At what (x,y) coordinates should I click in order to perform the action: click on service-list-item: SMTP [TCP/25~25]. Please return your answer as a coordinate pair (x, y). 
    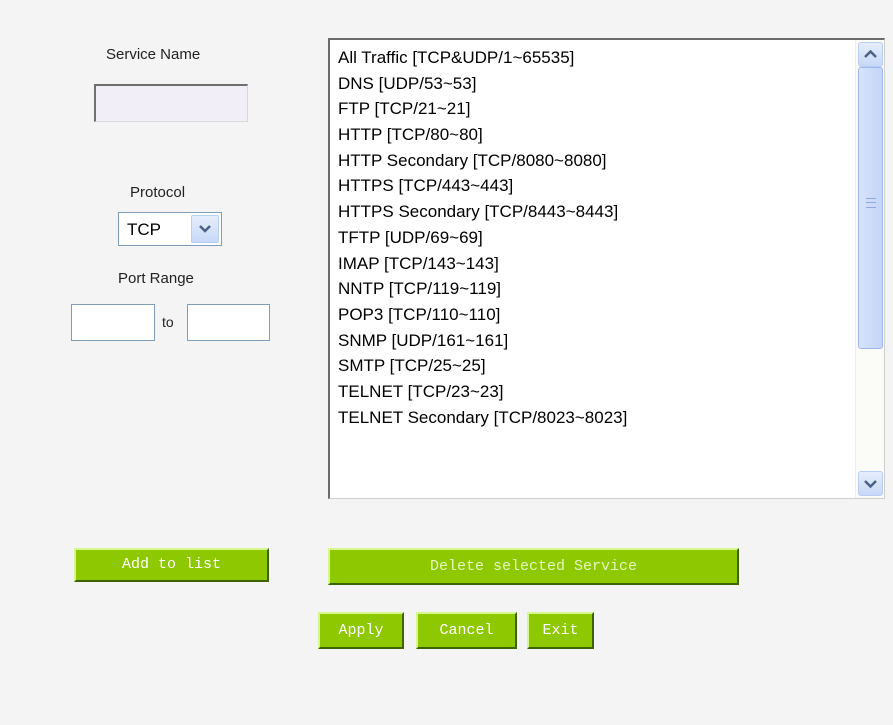
    Looking at the image, I should click on (482, 366).